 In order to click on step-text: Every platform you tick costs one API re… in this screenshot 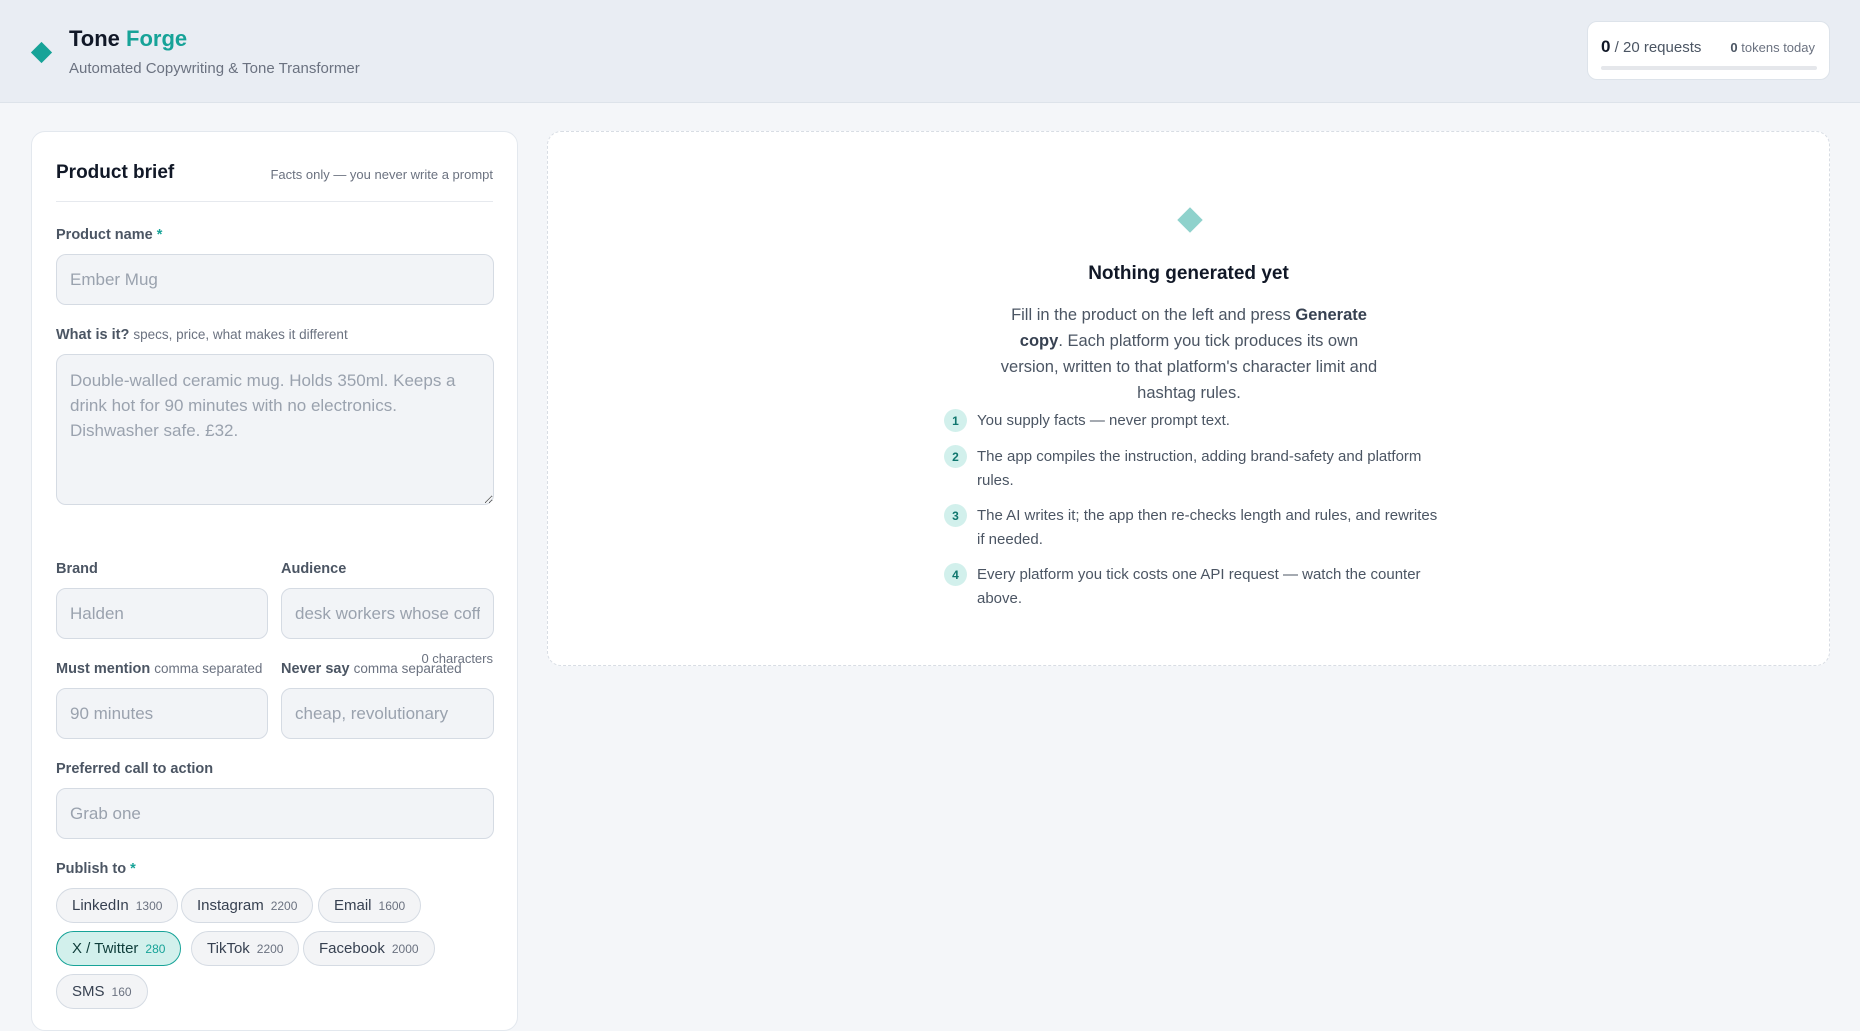, I will do `click(1199, 586)`.